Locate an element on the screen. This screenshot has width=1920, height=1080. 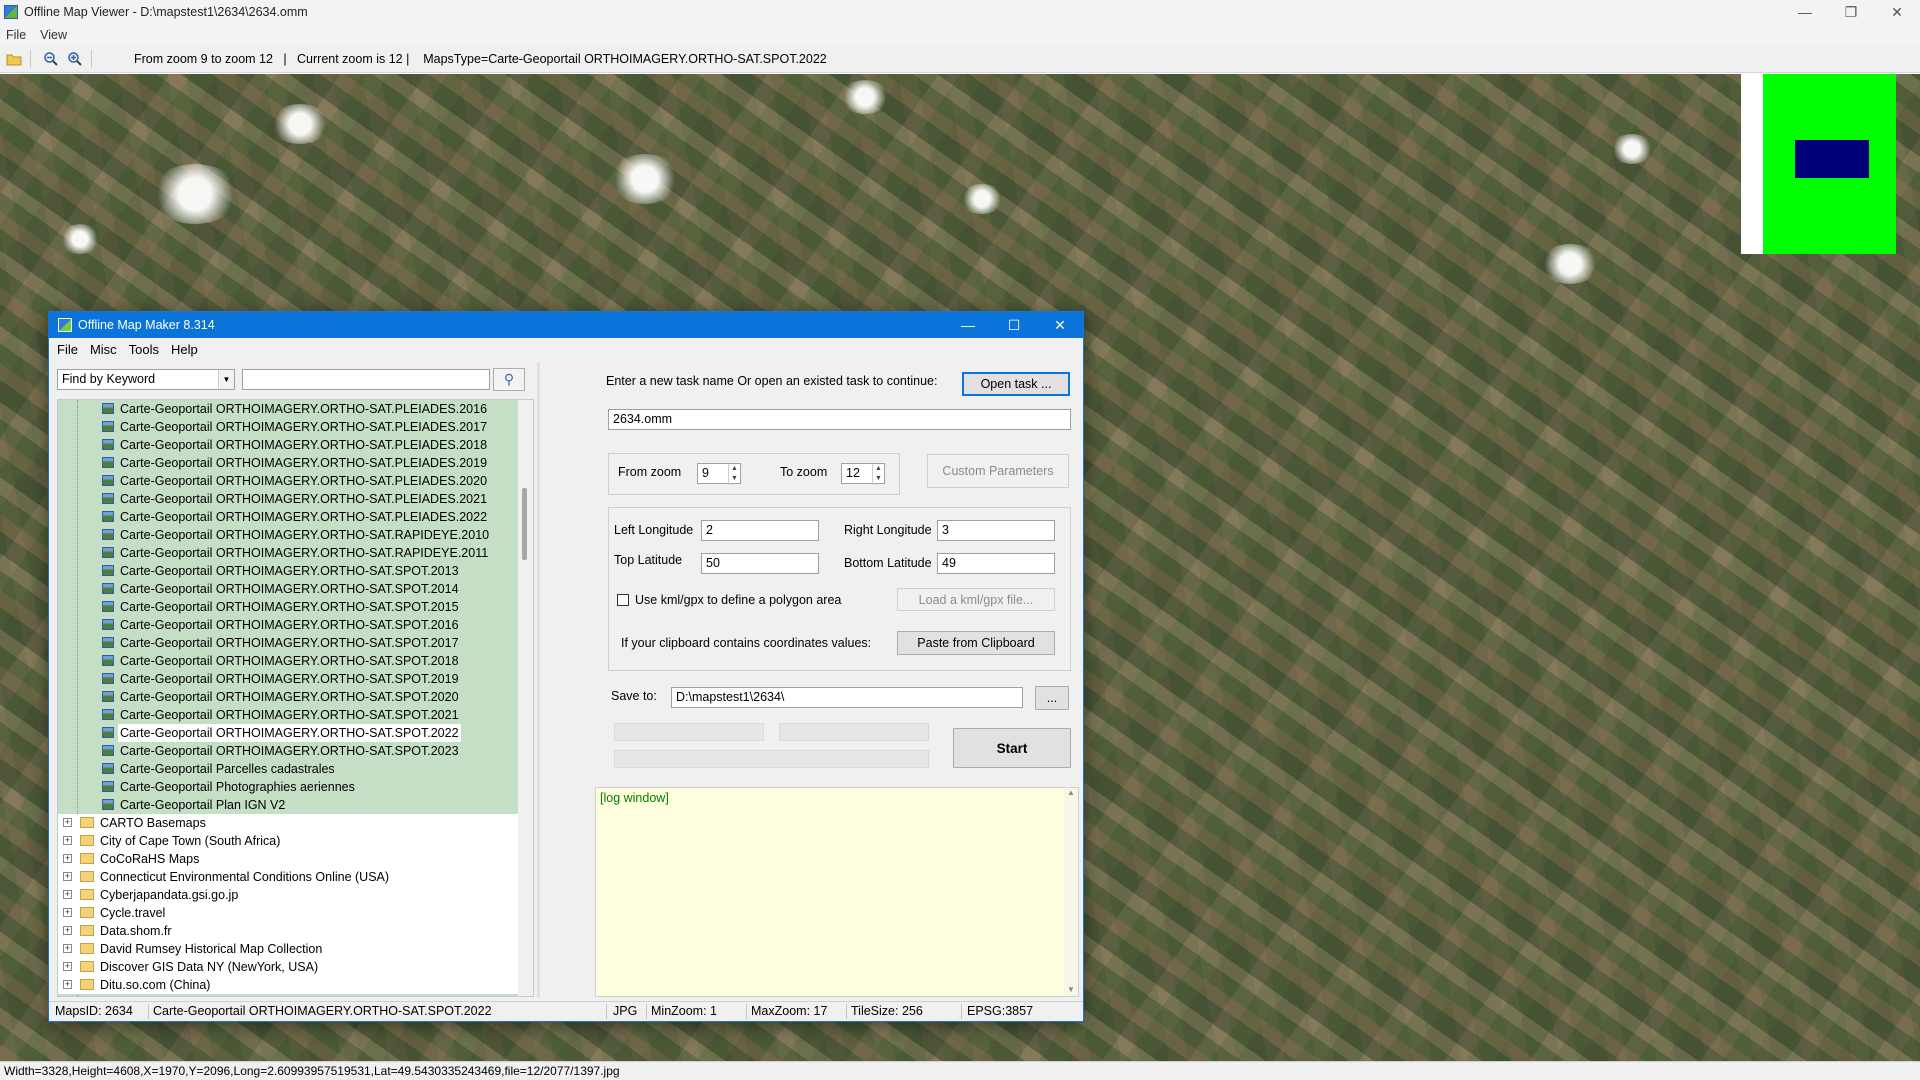
search-mode-select: Find by Keyword ▼ is located at coordinates (146, 379).